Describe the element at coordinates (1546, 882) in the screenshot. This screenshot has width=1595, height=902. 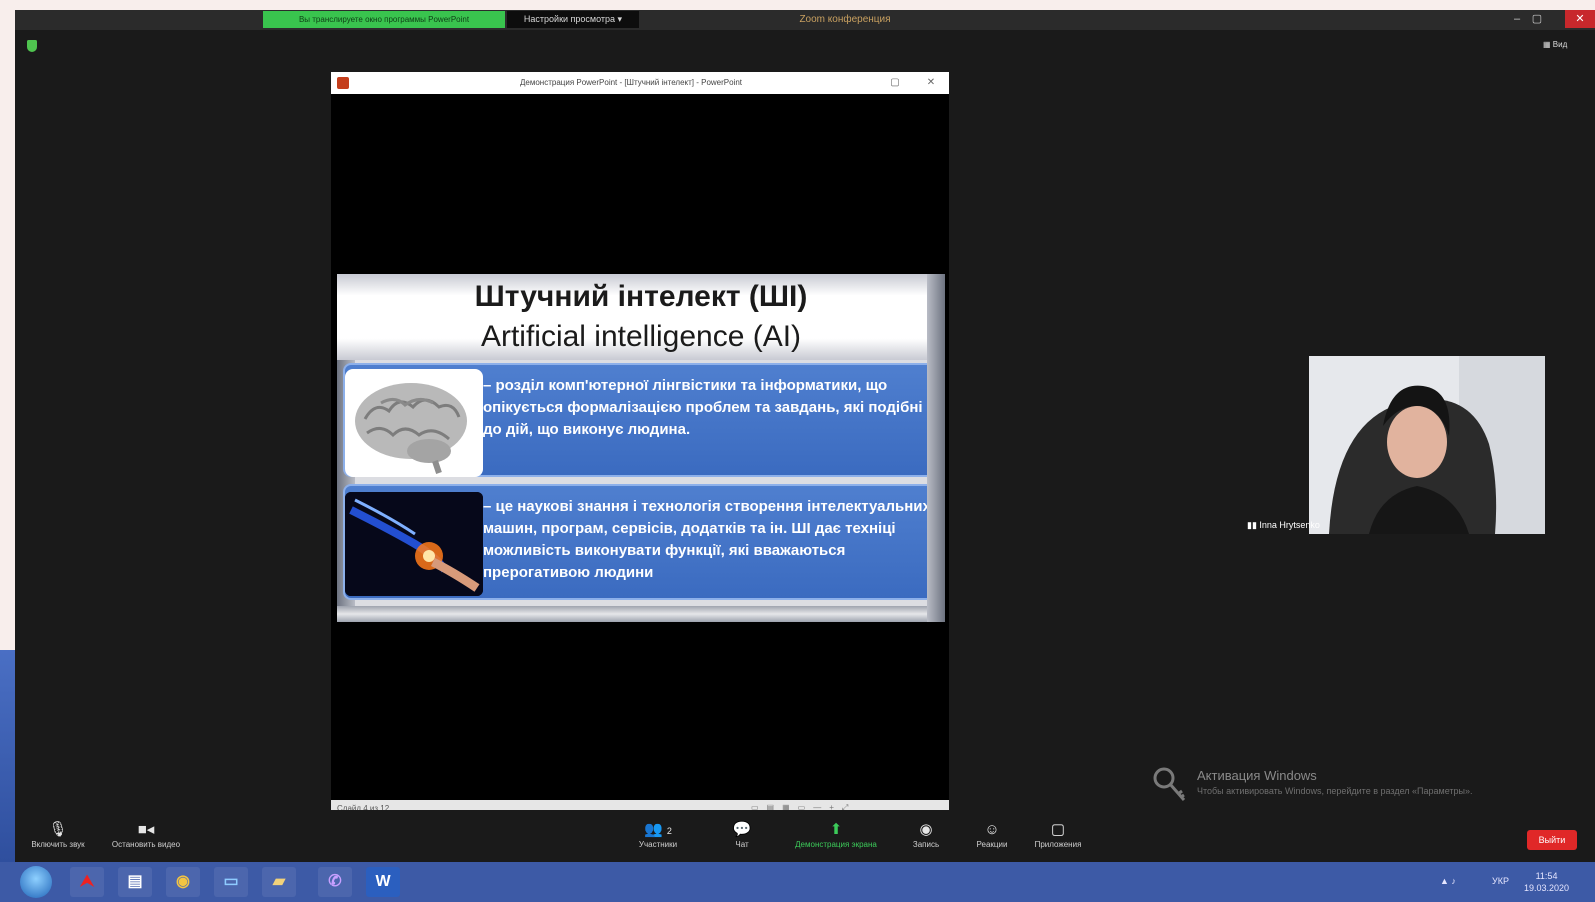
I see `clock: 11:54 19.03.2020` at that location.